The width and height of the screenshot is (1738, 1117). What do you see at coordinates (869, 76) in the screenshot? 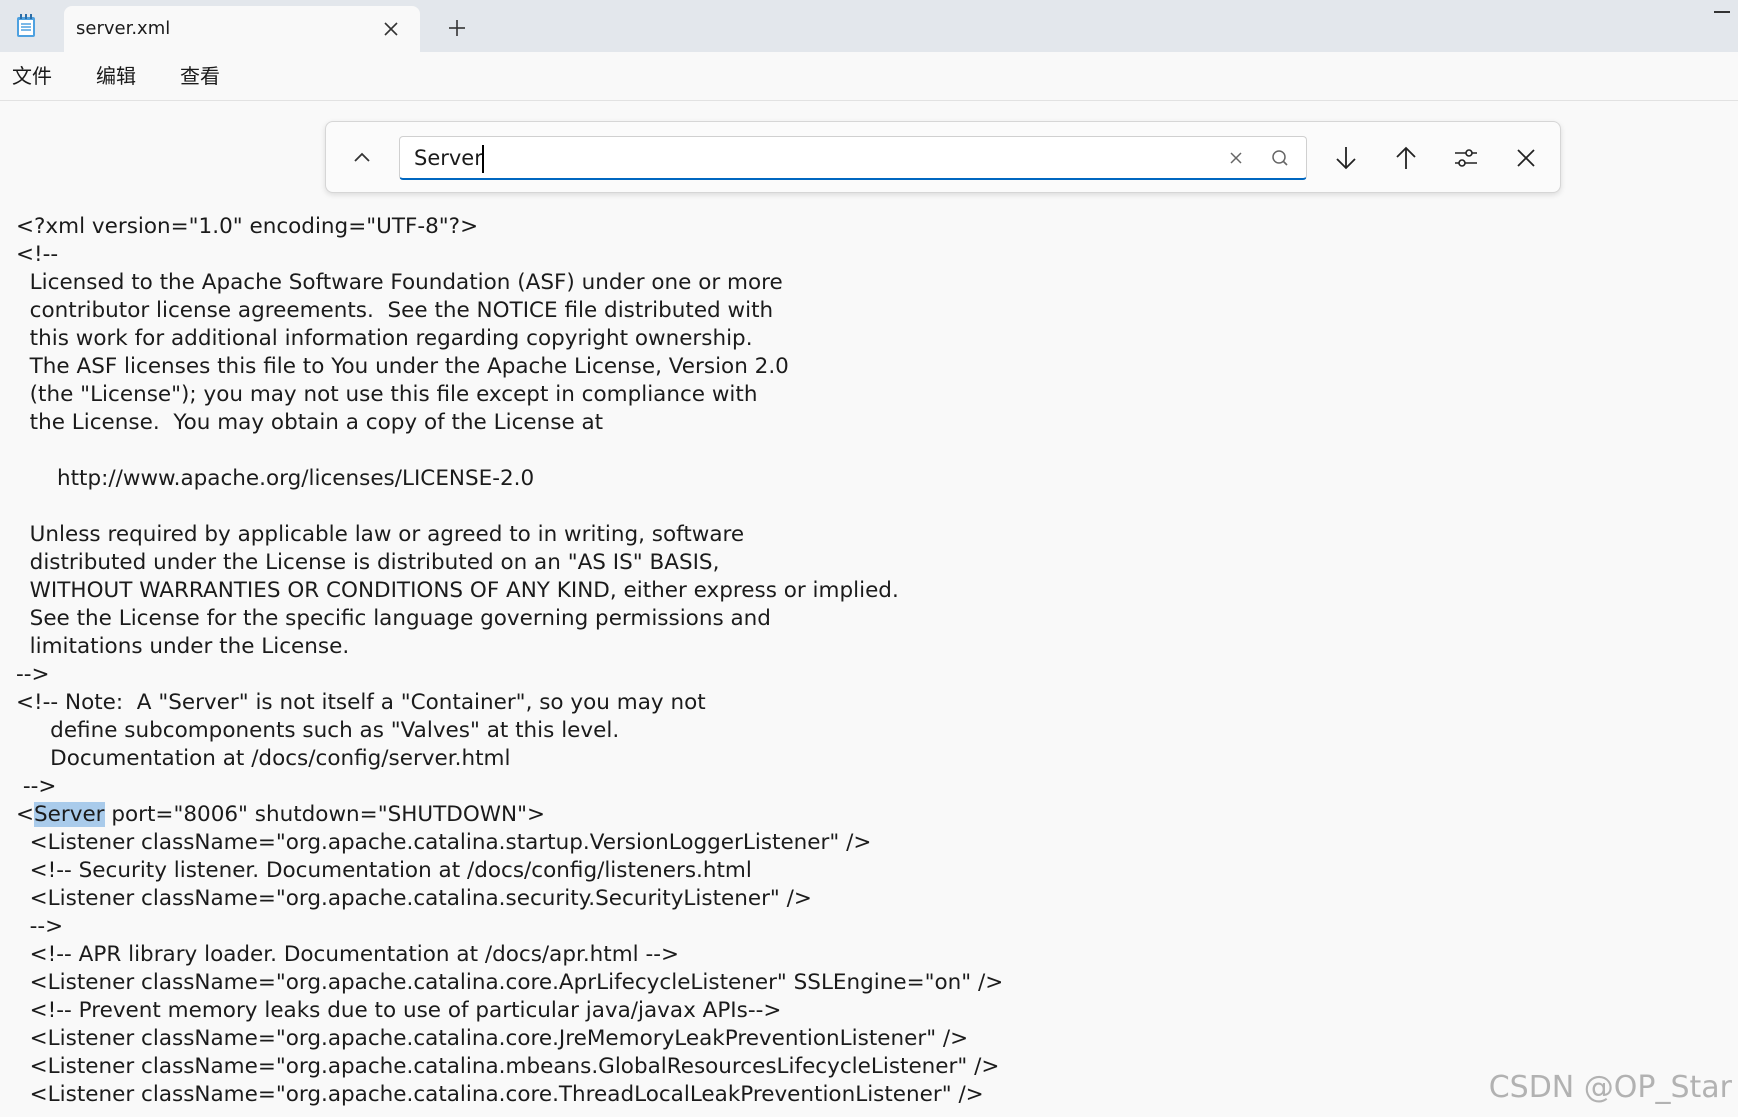
I see `menu-bar: 文件 编辑 查看` at bounding box center [869, 76].